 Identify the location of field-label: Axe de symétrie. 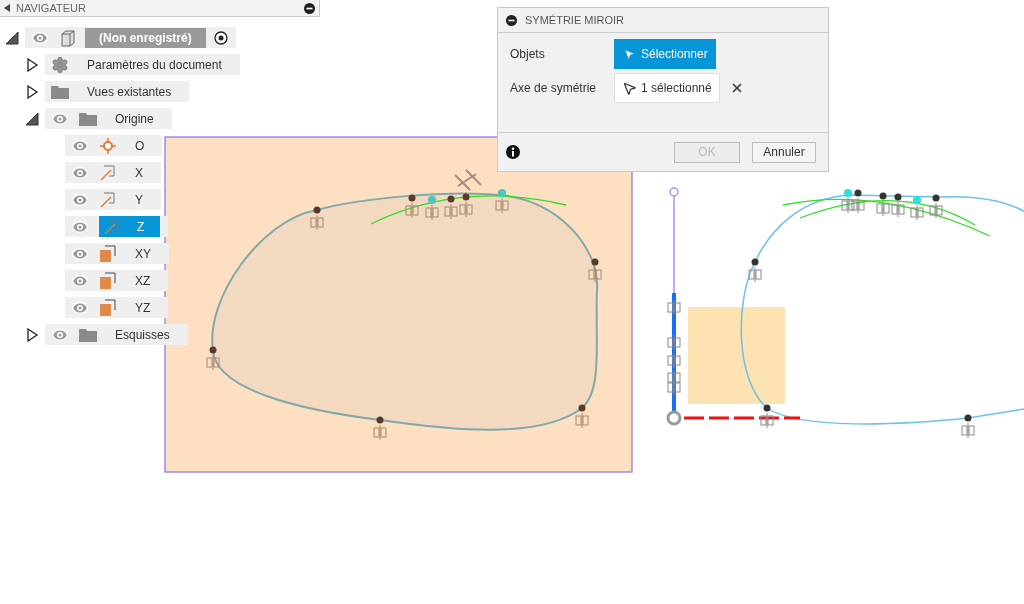
(554, 88).